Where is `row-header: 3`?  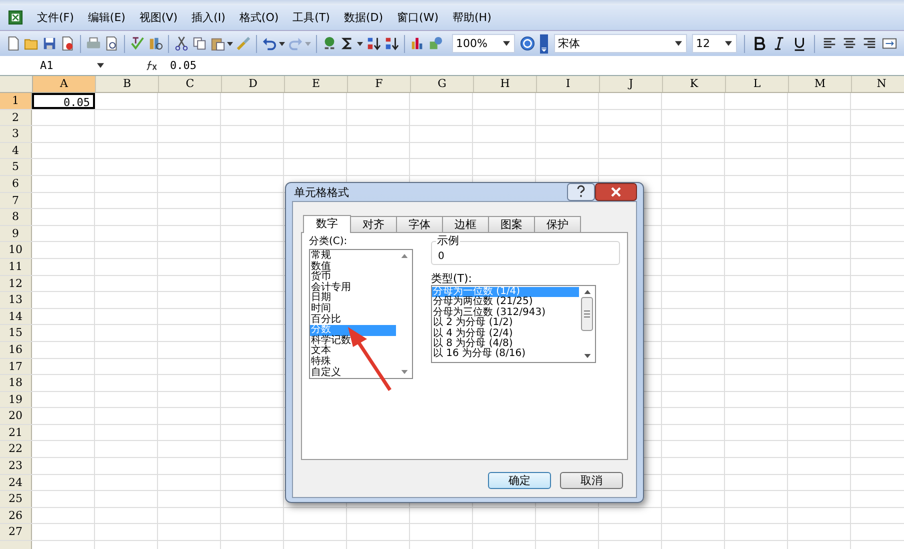 row-header: 3 is located at coordinates (16, 134).